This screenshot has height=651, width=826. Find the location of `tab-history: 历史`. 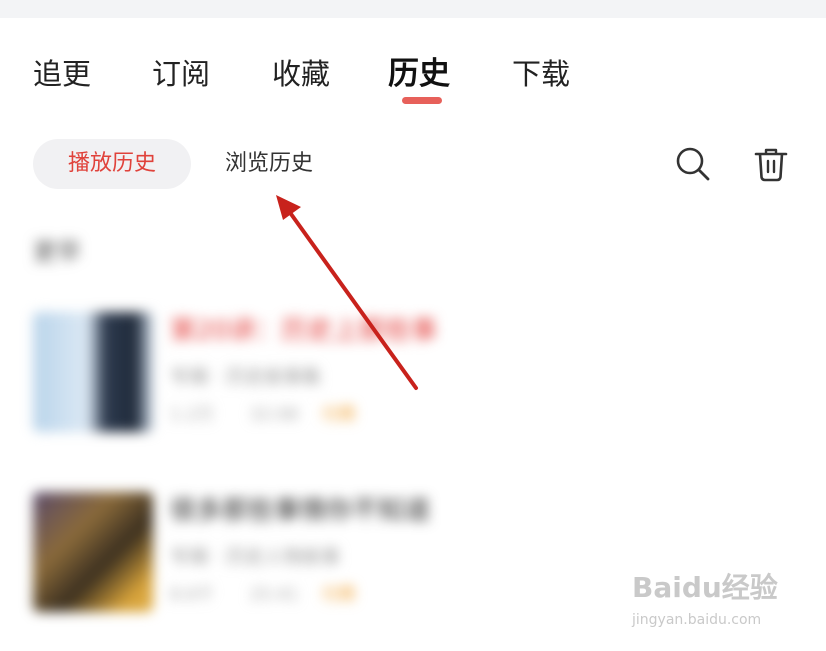

tab-history: 历史 is located at coordinates (419, 74).